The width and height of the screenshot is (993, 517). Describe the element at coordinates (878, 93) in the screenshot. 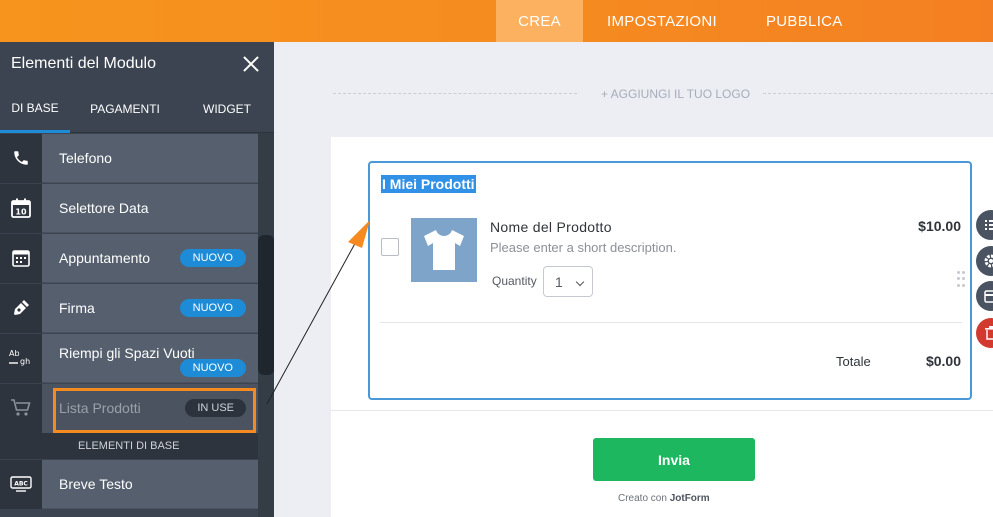

I see `logo-divider-right` at that location.